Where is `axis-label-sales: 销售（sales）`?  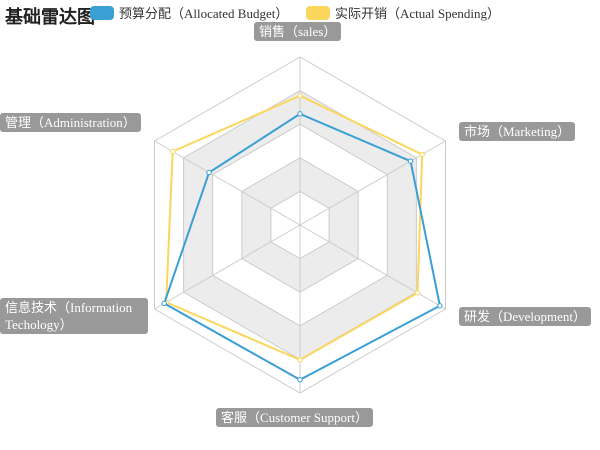
axis-label-sales: 销售（sales） is located at coordinates (298, 31).